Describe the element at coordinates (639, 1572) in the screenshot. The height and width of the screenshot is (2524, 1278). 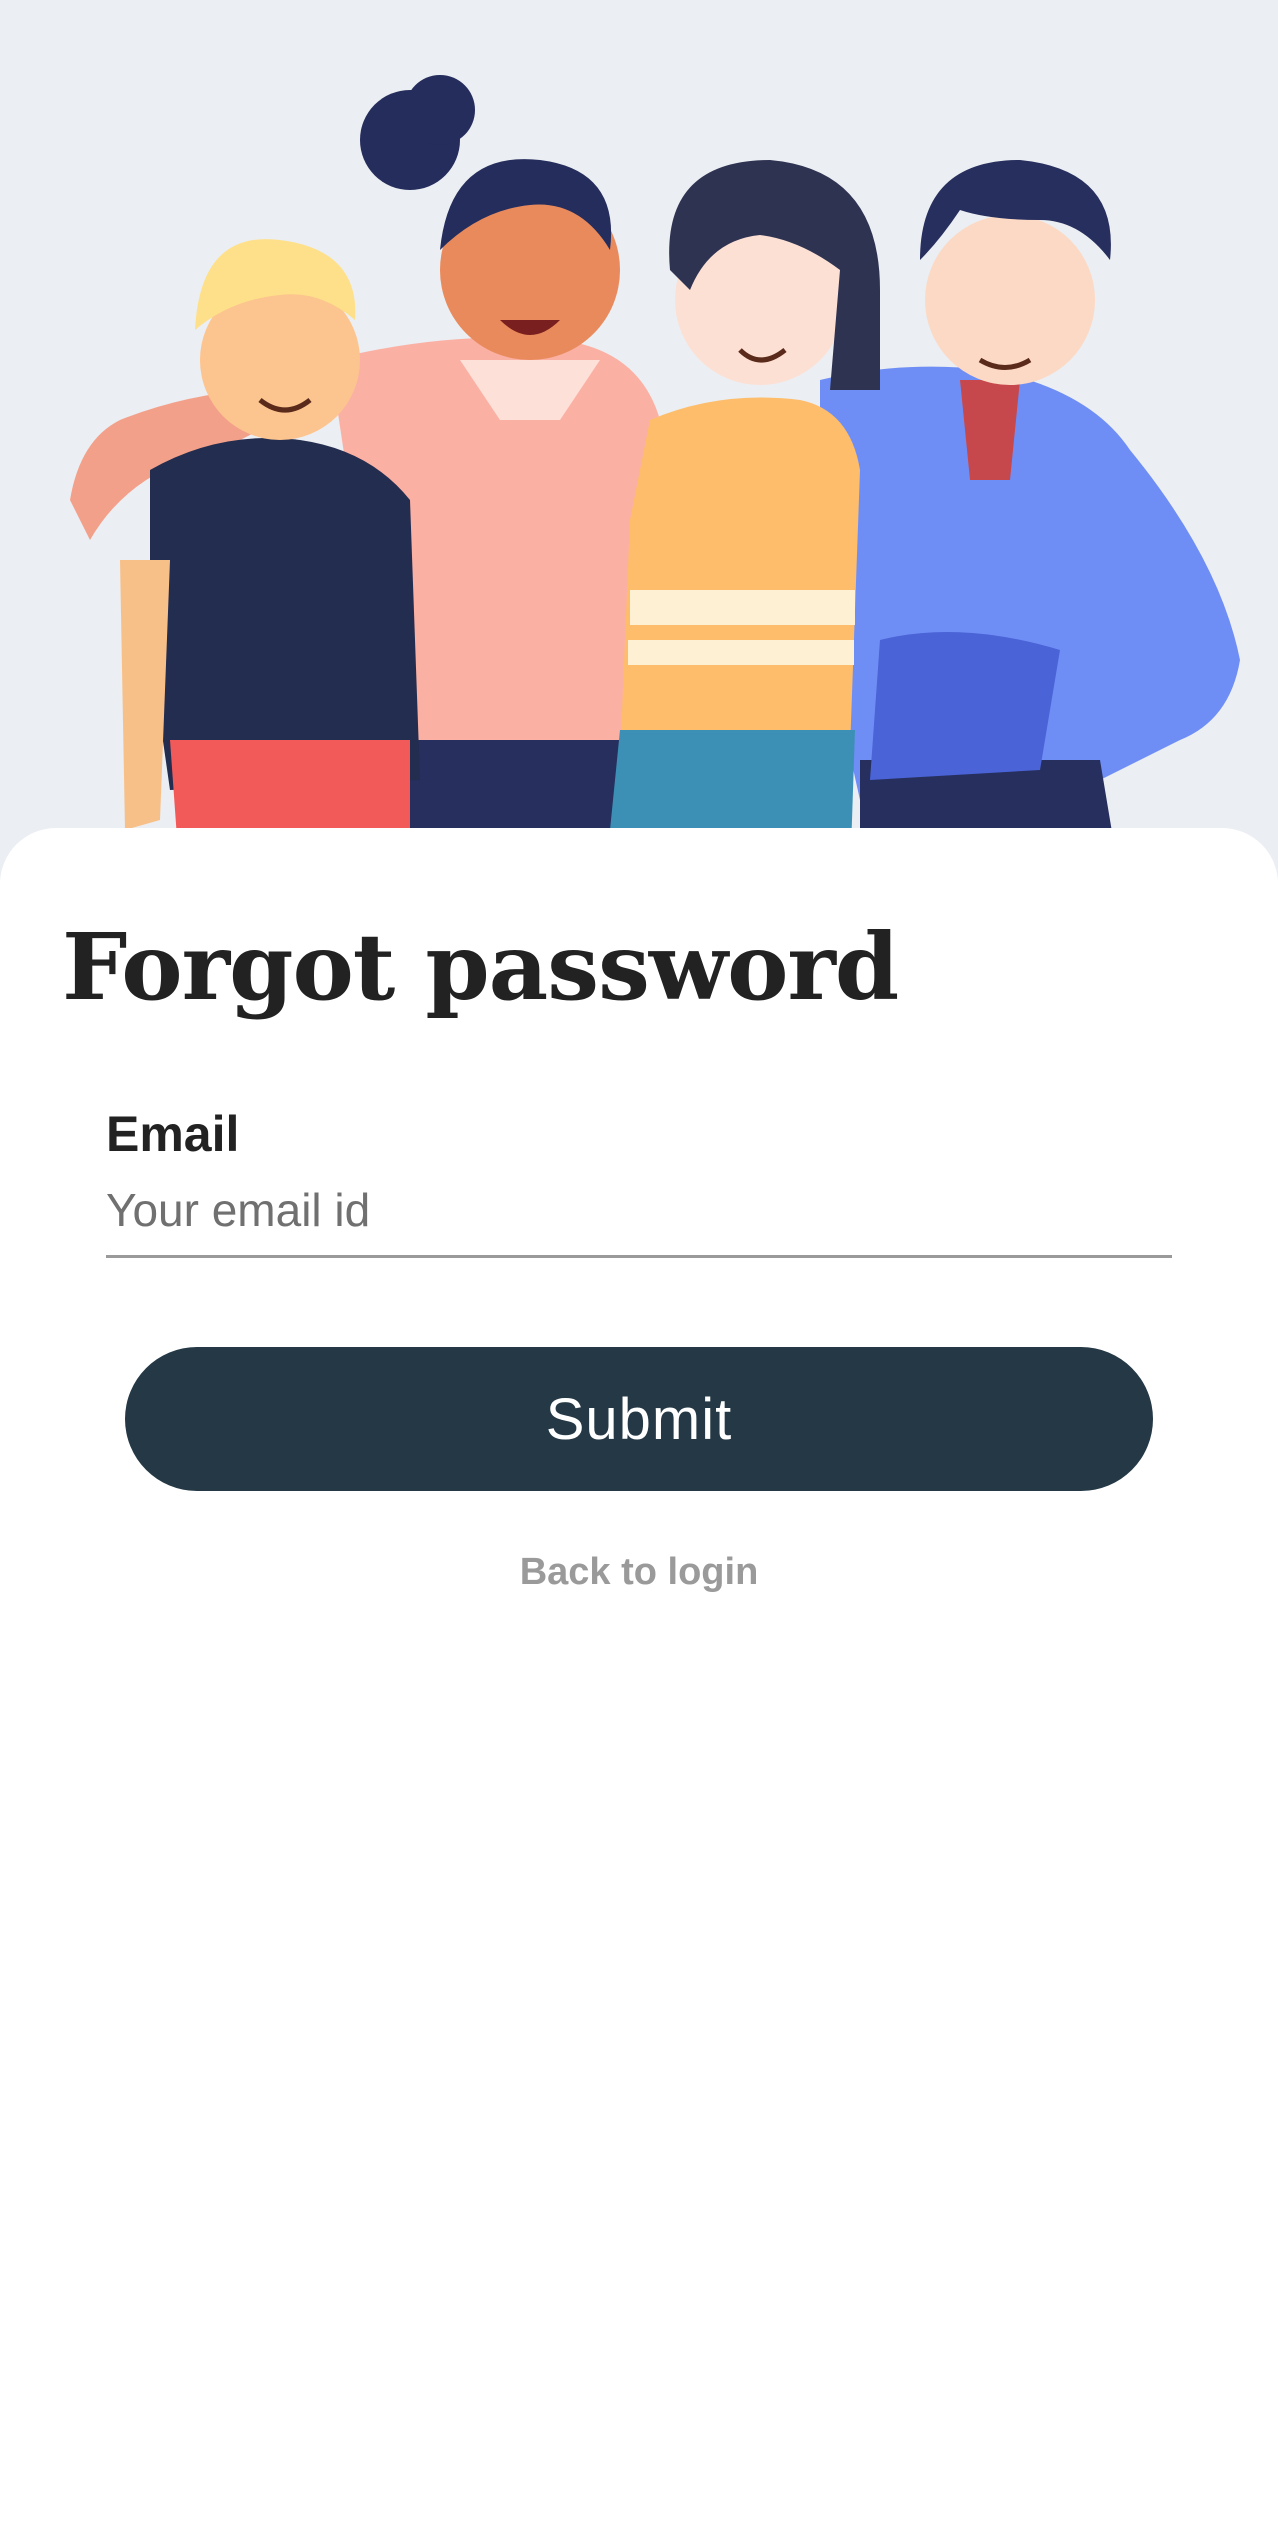
I see `back-to-login-link: Back to login` at that location.